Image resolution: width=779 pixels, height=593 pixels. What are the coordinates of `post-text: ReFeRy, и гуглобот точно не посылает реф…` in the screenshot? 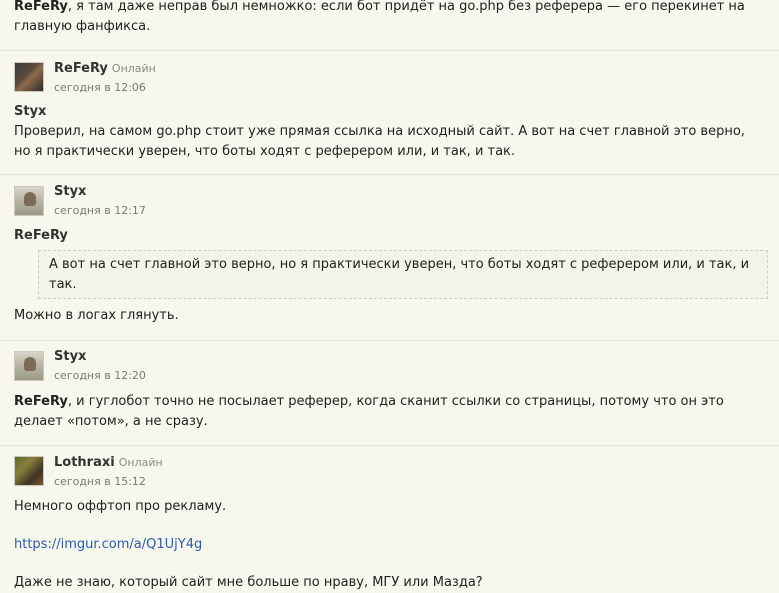 It's located at (389, 411).